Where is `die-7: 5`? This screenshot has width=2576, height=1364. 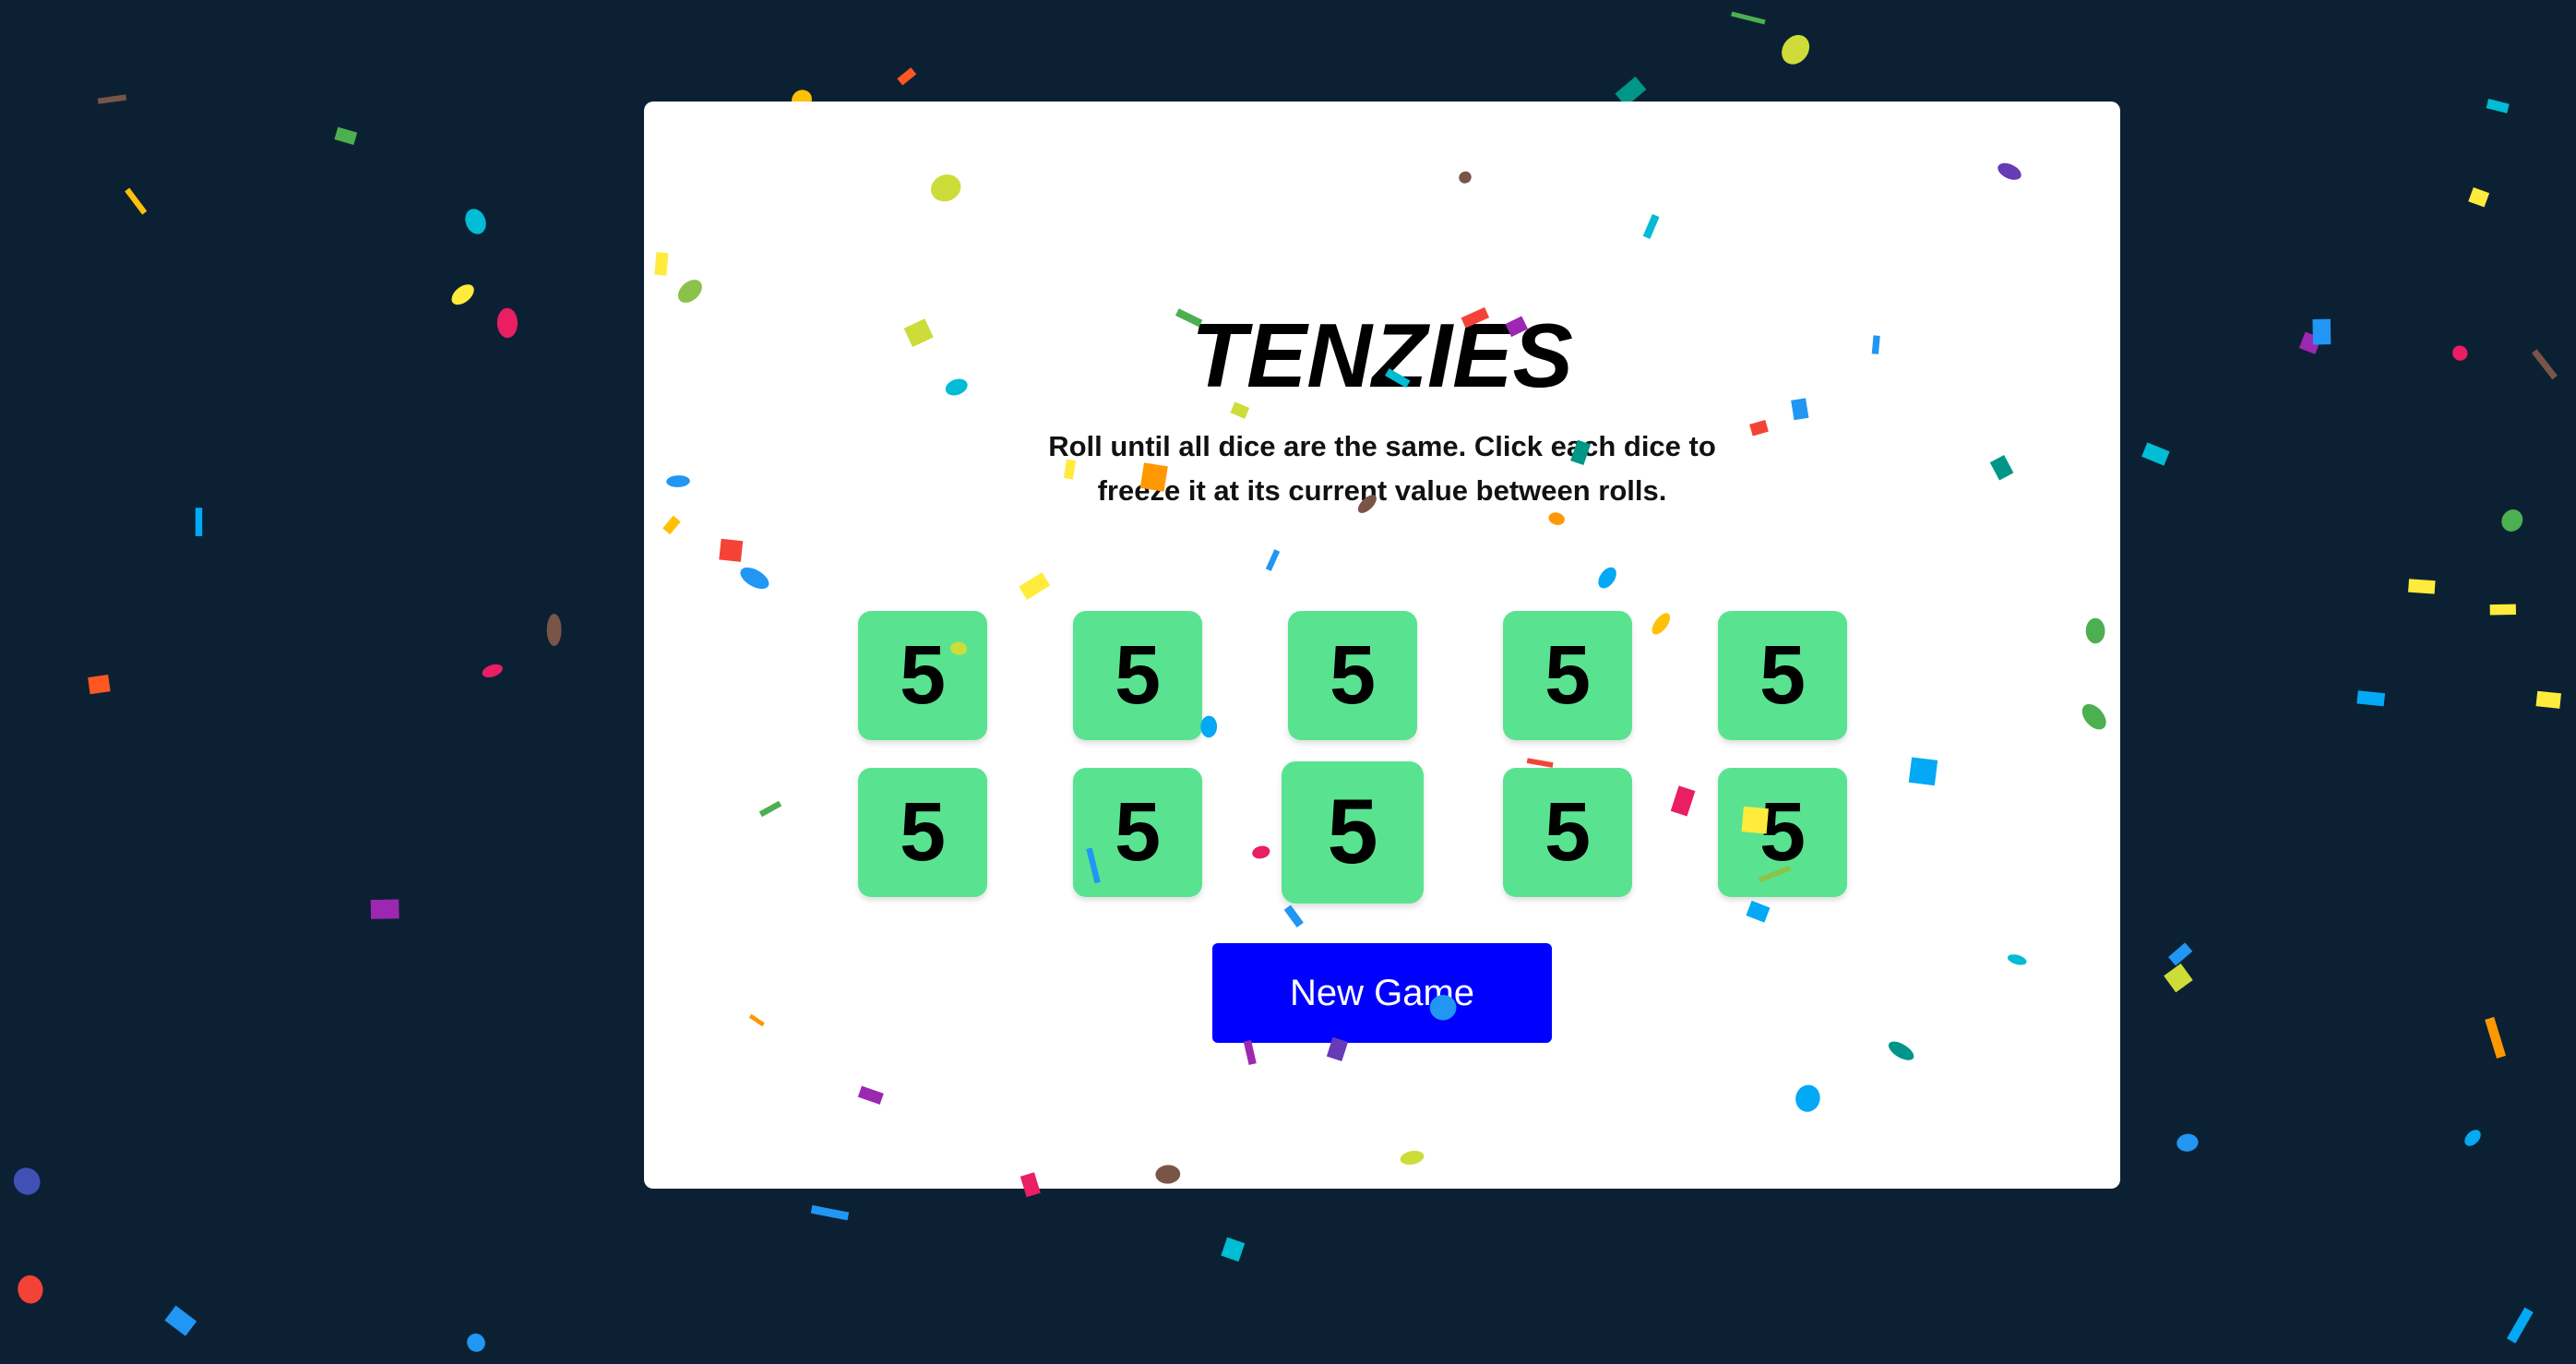 die-7: 5 is located at coordinates (1137, 832).